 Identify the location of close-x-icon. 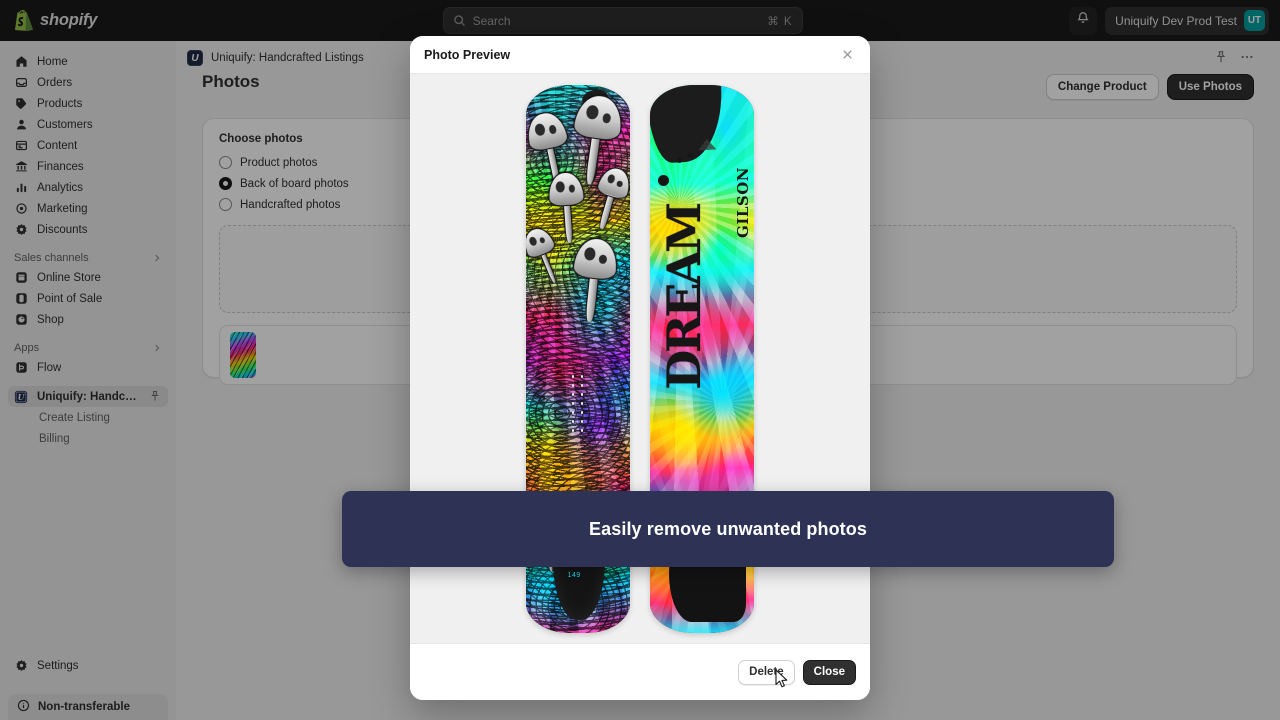
(848, 55).